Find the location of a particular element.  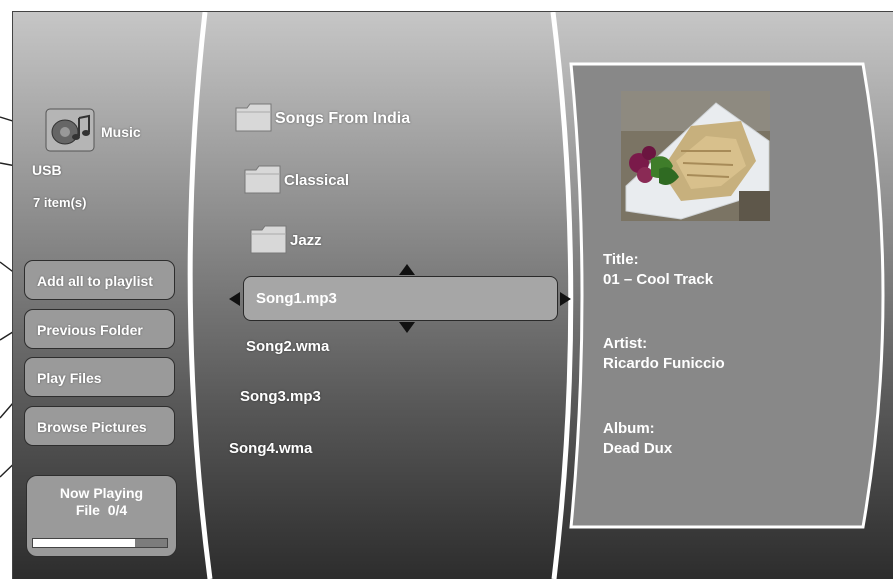

scroll-up-arrow-icon is located at coordinates (407, 269).